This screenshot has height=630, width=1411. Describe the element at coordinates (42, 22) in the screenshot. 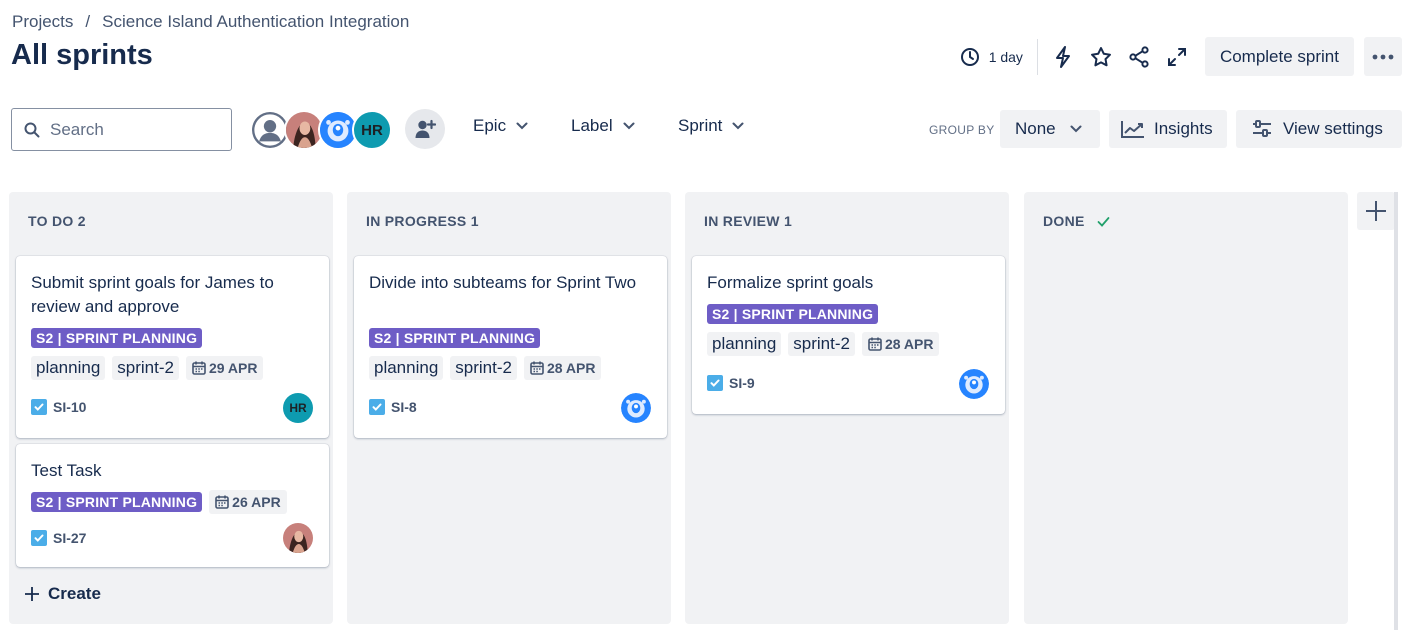

I see `breadcrumb-projects-link: Projects` at that location.